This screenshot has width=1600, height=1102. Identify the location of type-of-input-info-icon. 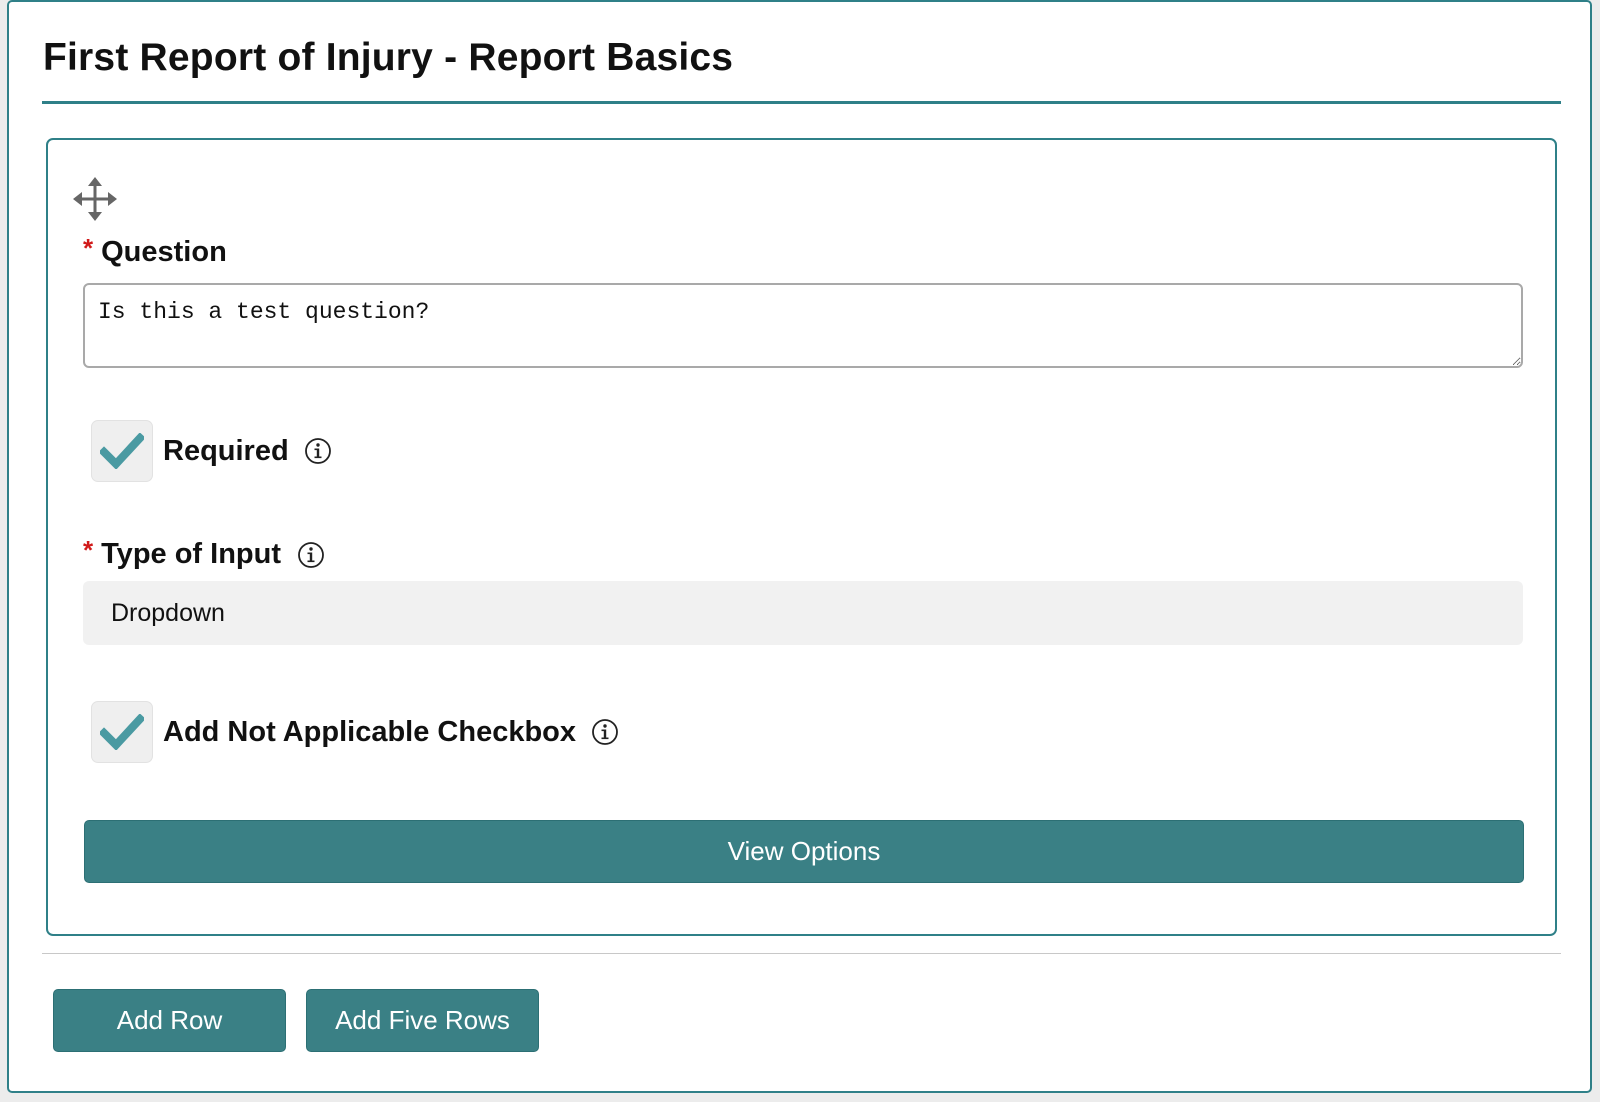
(311, 555).